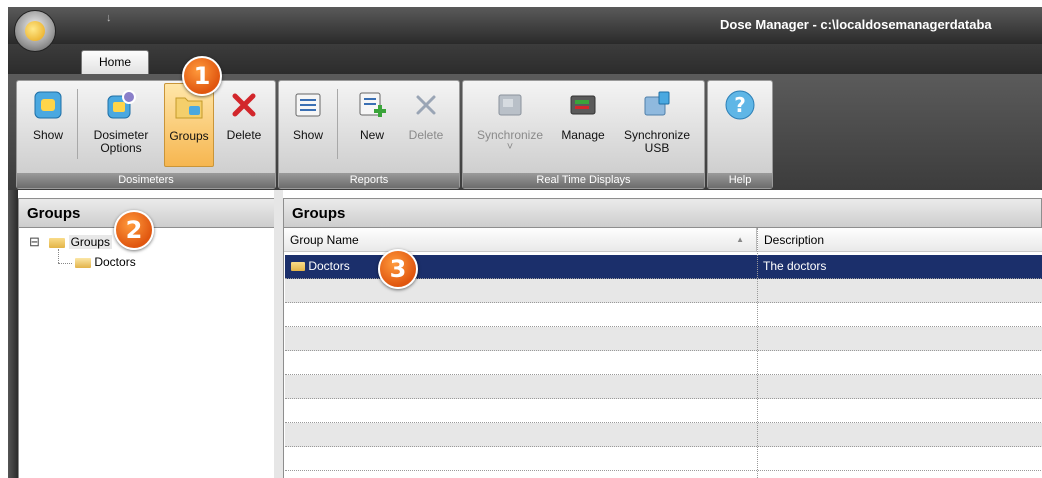  Describe the element at coordinates (662, 213) in the screenshot. I see `right-panel-title: Groups` at that location.